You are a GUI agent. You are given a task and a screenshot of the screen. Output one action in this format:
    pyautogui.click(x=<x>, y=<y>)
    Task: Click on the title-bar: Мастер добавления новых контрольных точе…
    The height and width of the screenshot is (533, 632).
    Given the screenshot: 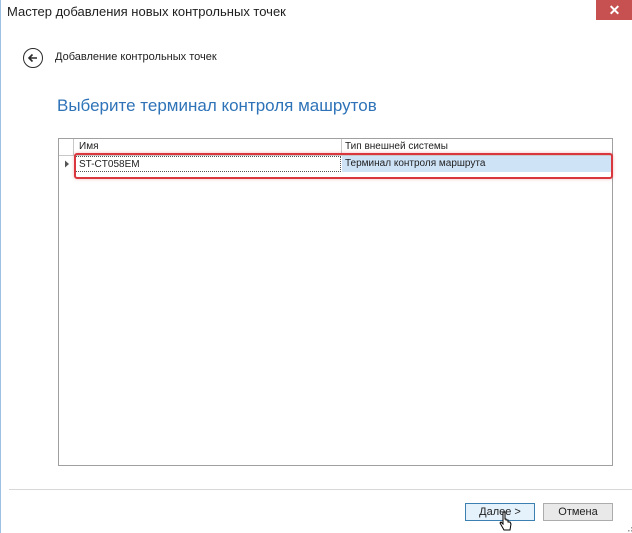 What is the action you would take?
    pyautogui.click(x=316, y=12)
    